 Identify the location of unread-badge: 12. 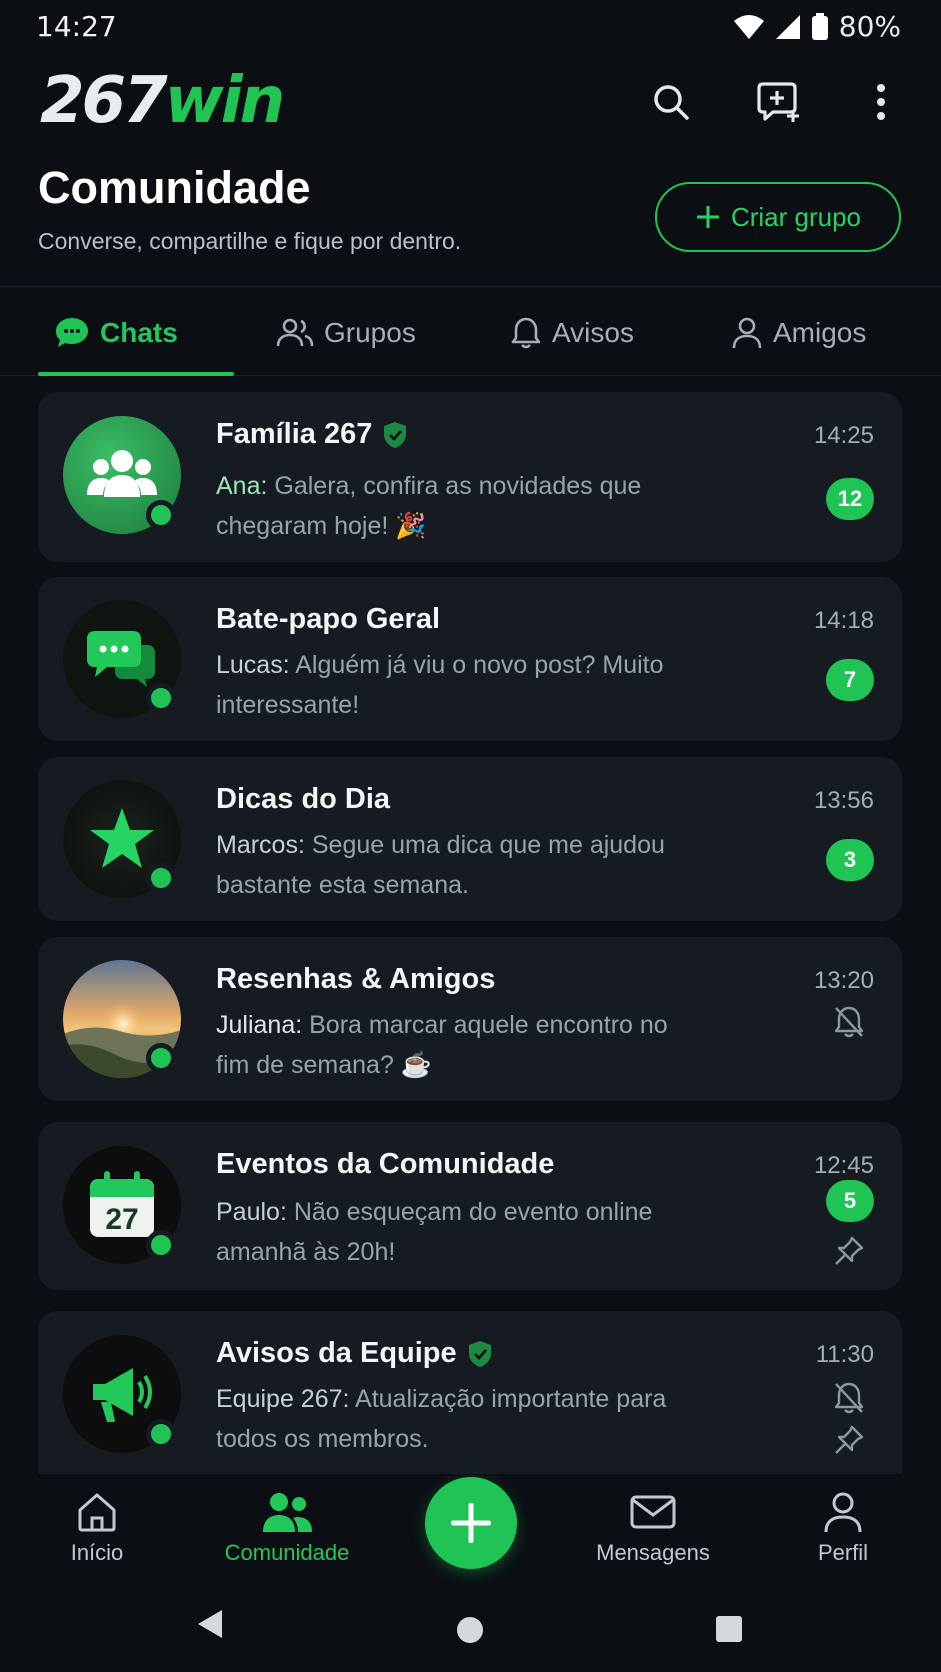
(850, 499).